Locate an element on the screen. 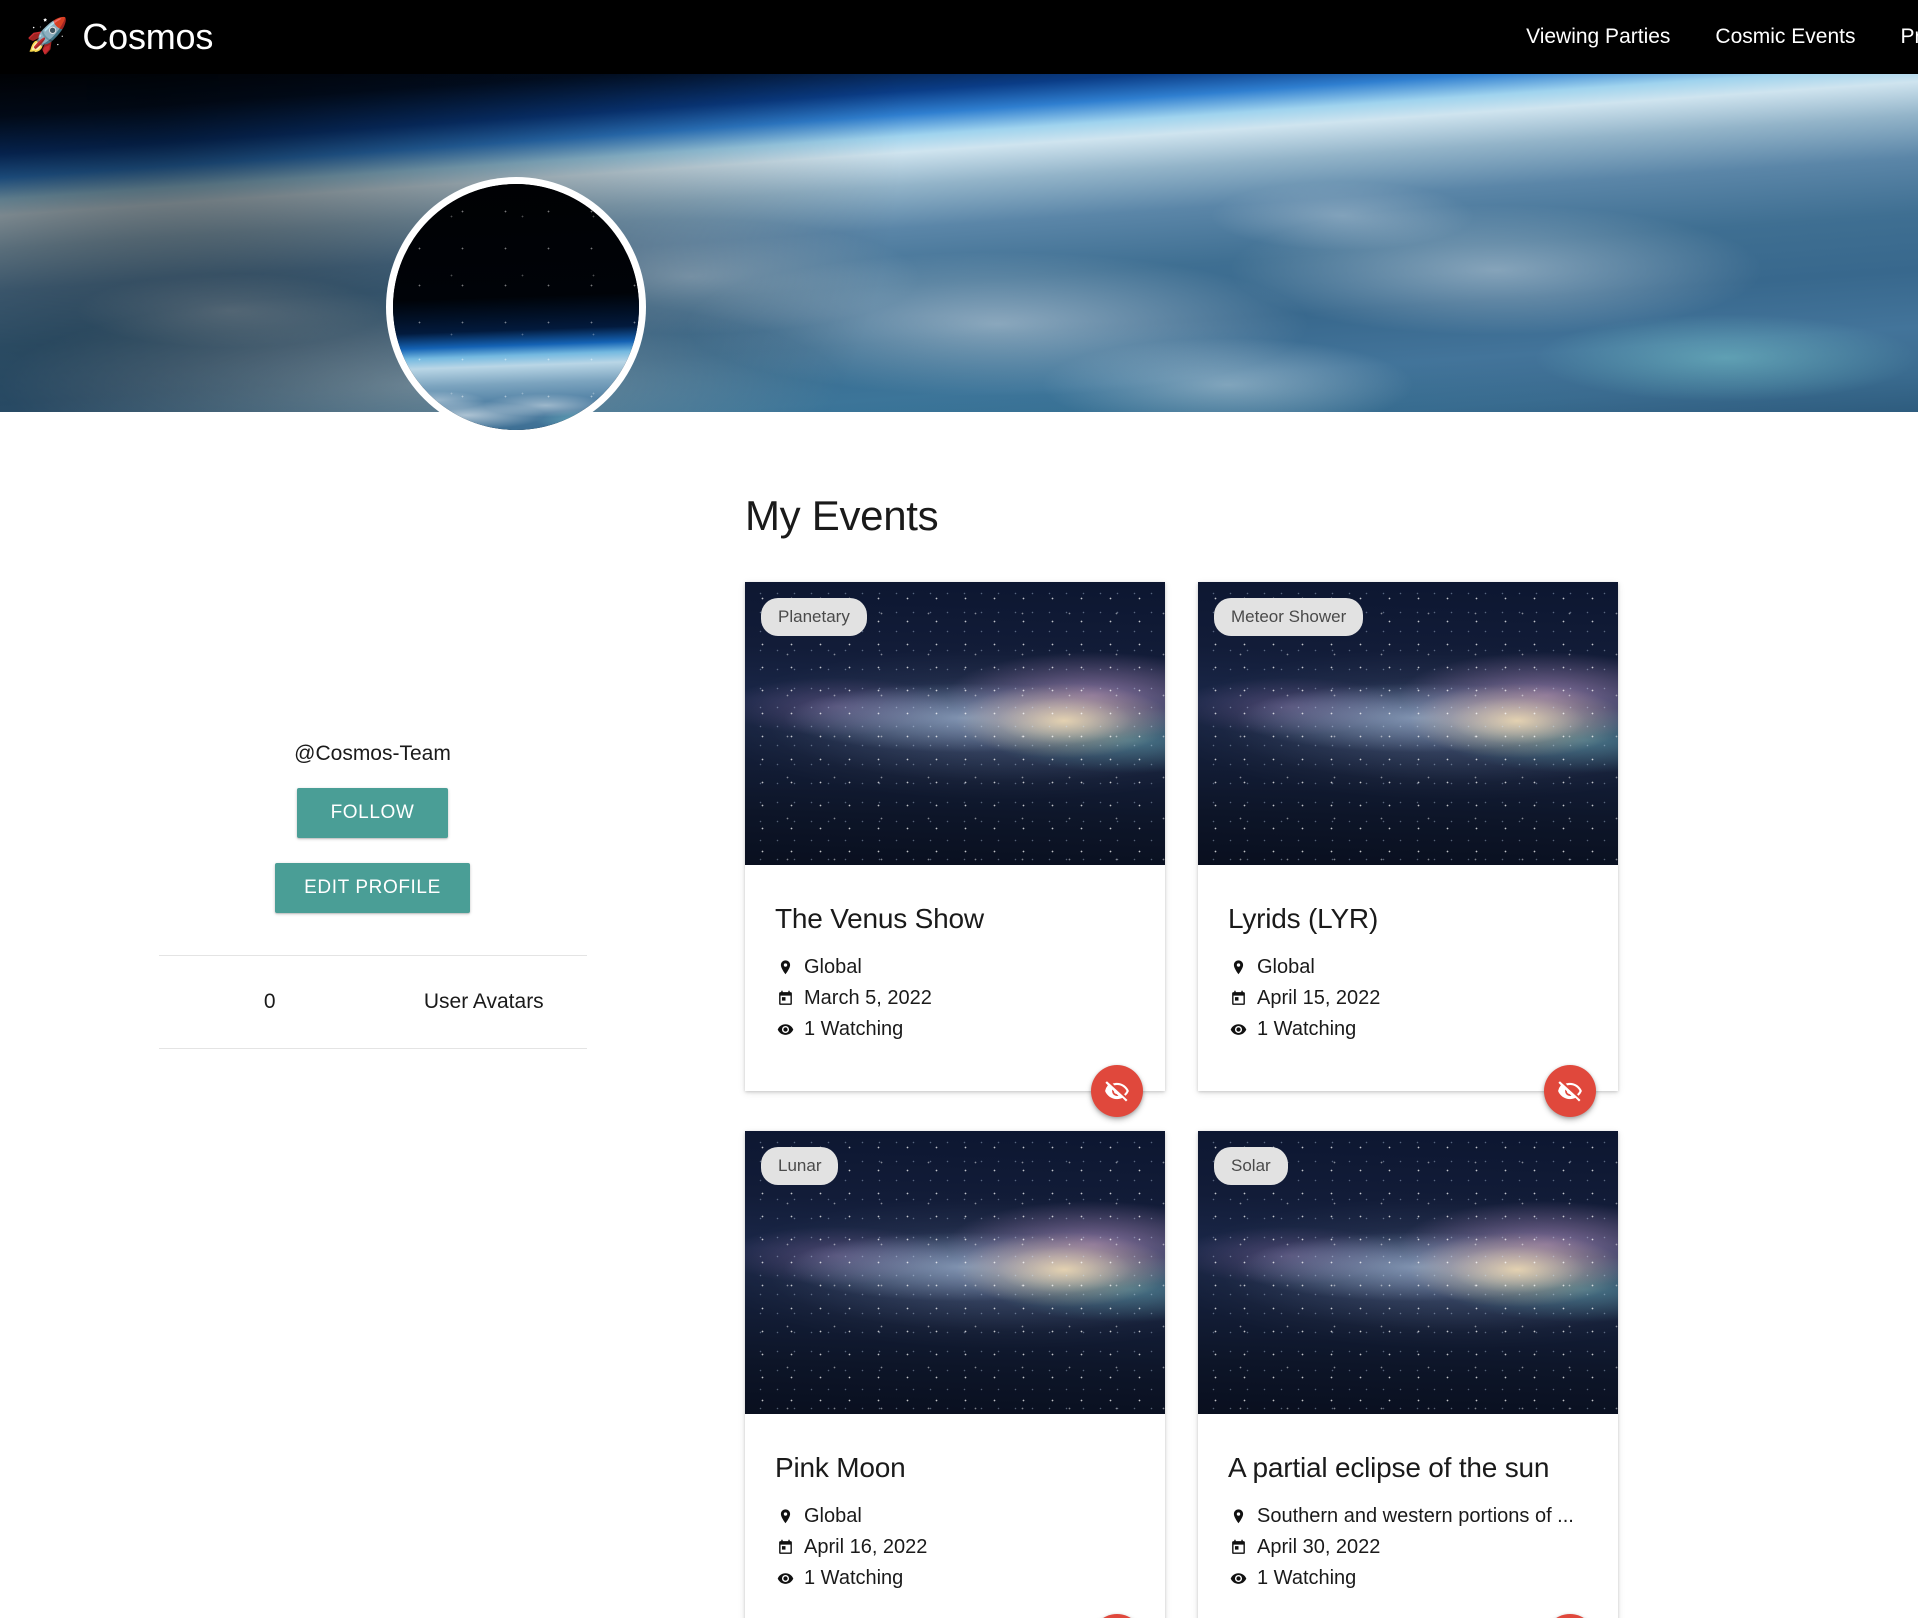 Image resolution: width=1918 pixels, height=1618 pixels. event-category-chip: Lunar is located at coordinates (800, 1166).